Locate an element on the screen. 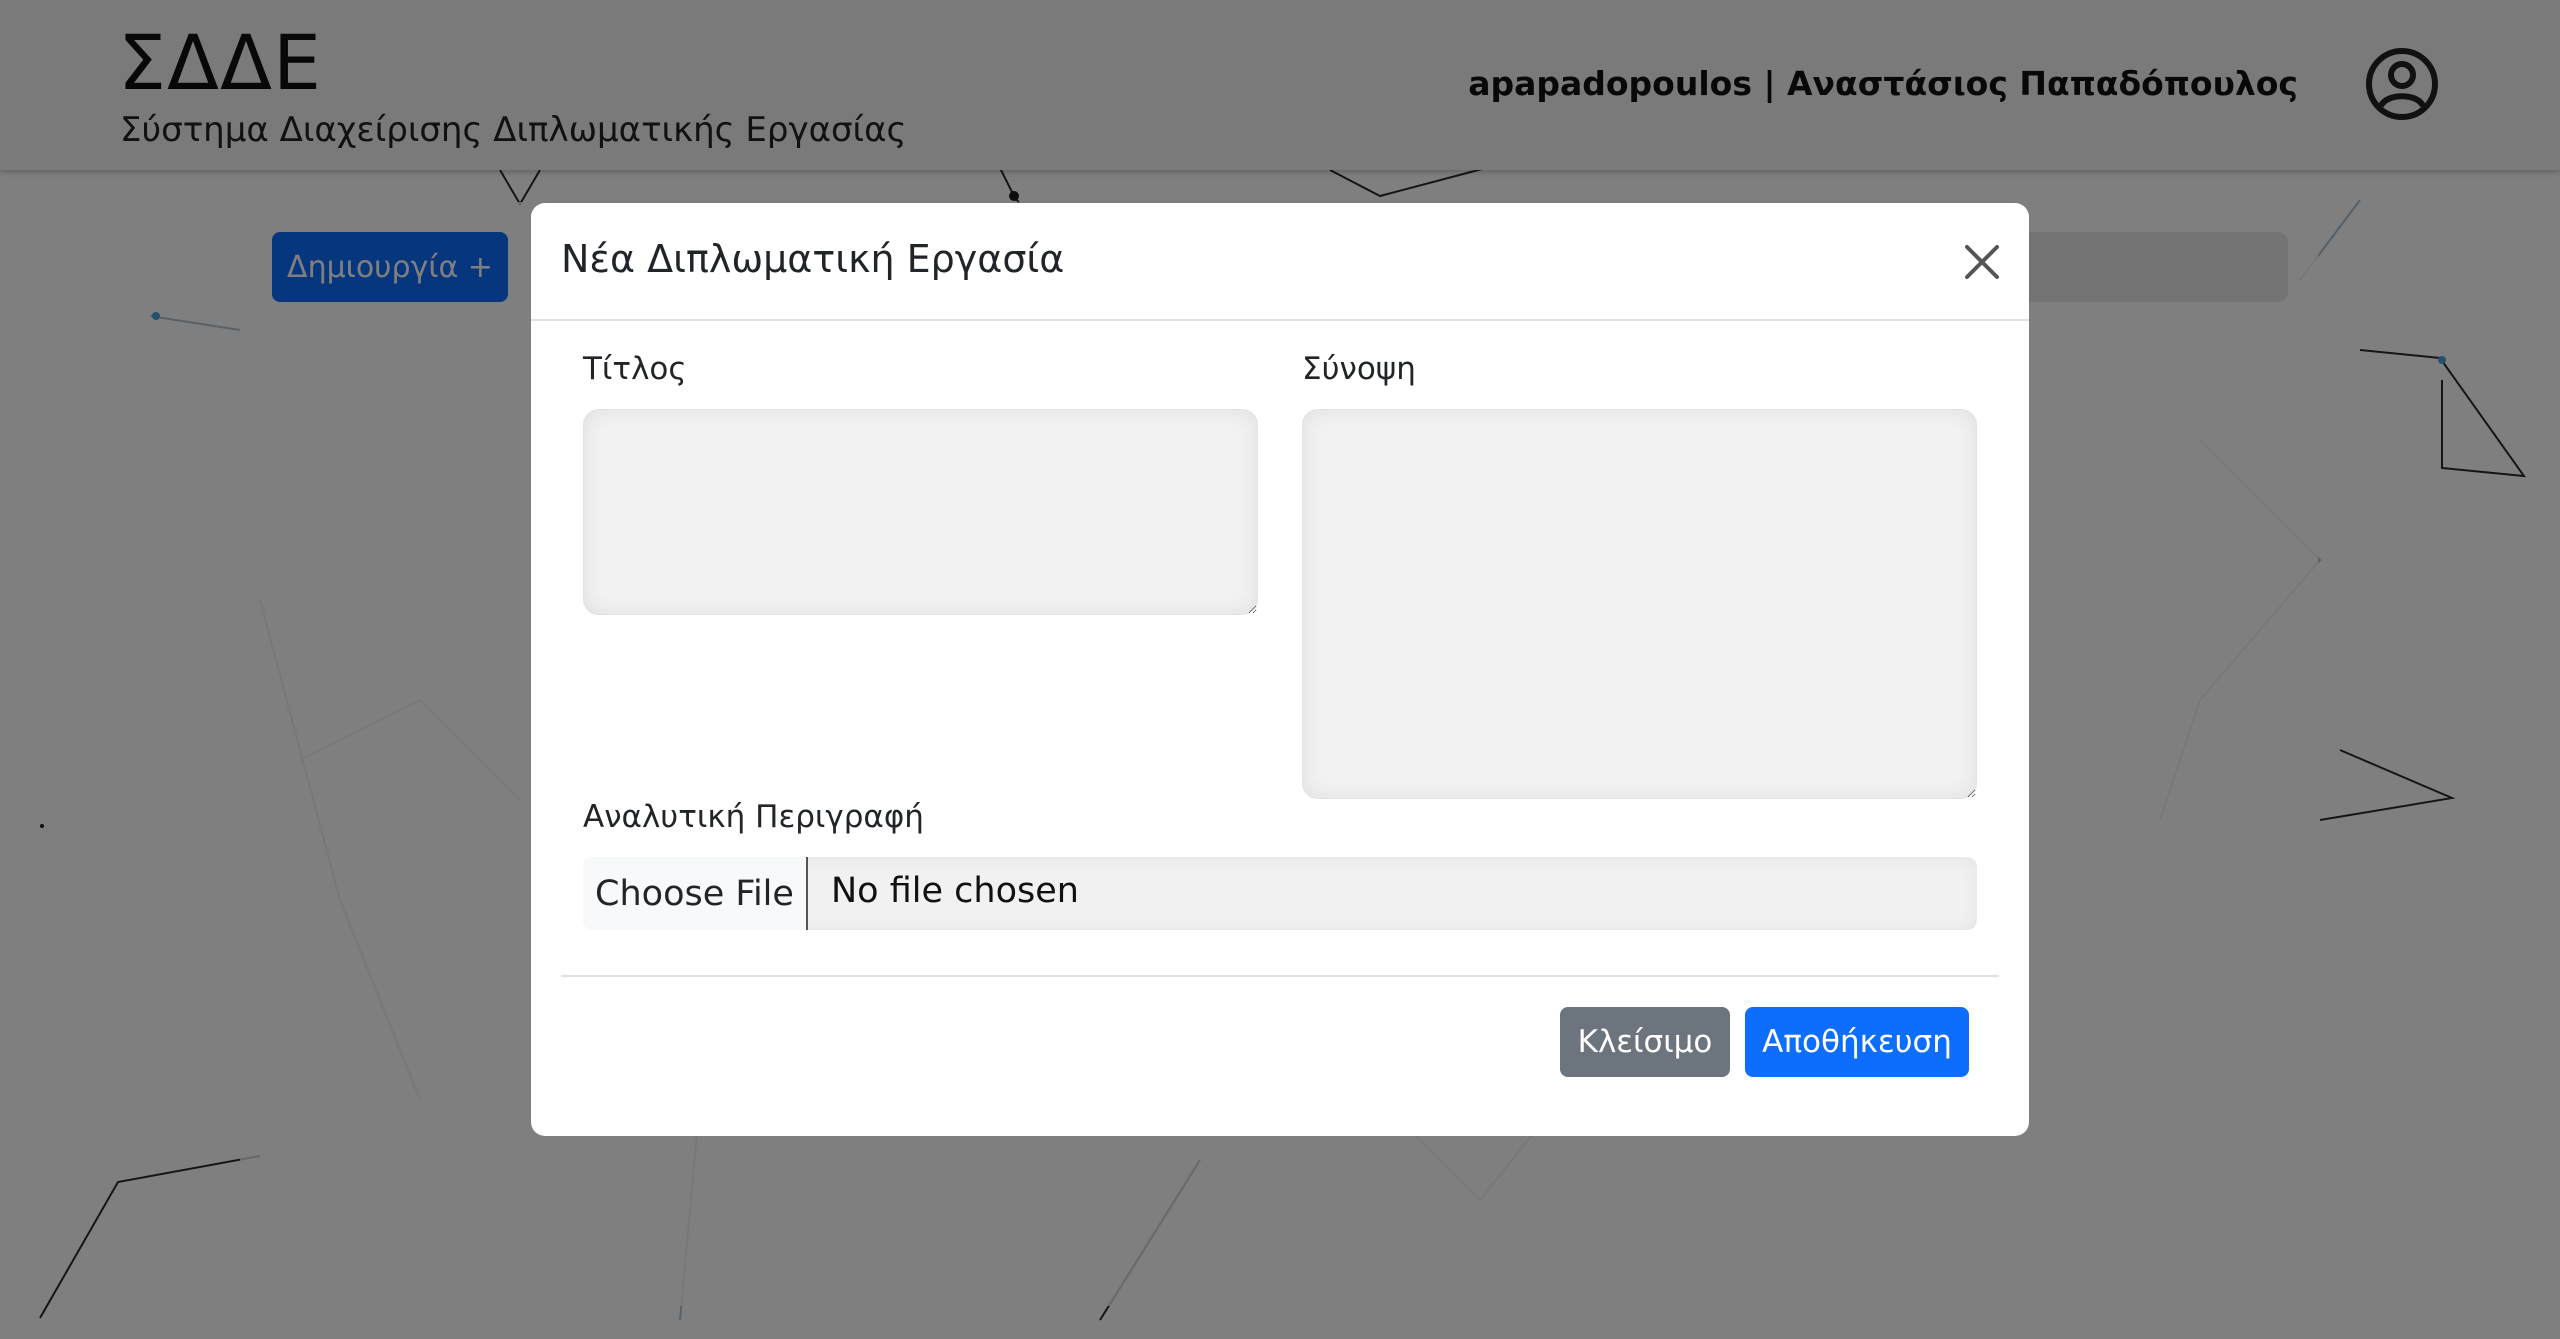 This screenshot has width=2560, height=1339. modal-header: Νέα Διπλωματική Εργασία is located at coordinates (1280, 262).